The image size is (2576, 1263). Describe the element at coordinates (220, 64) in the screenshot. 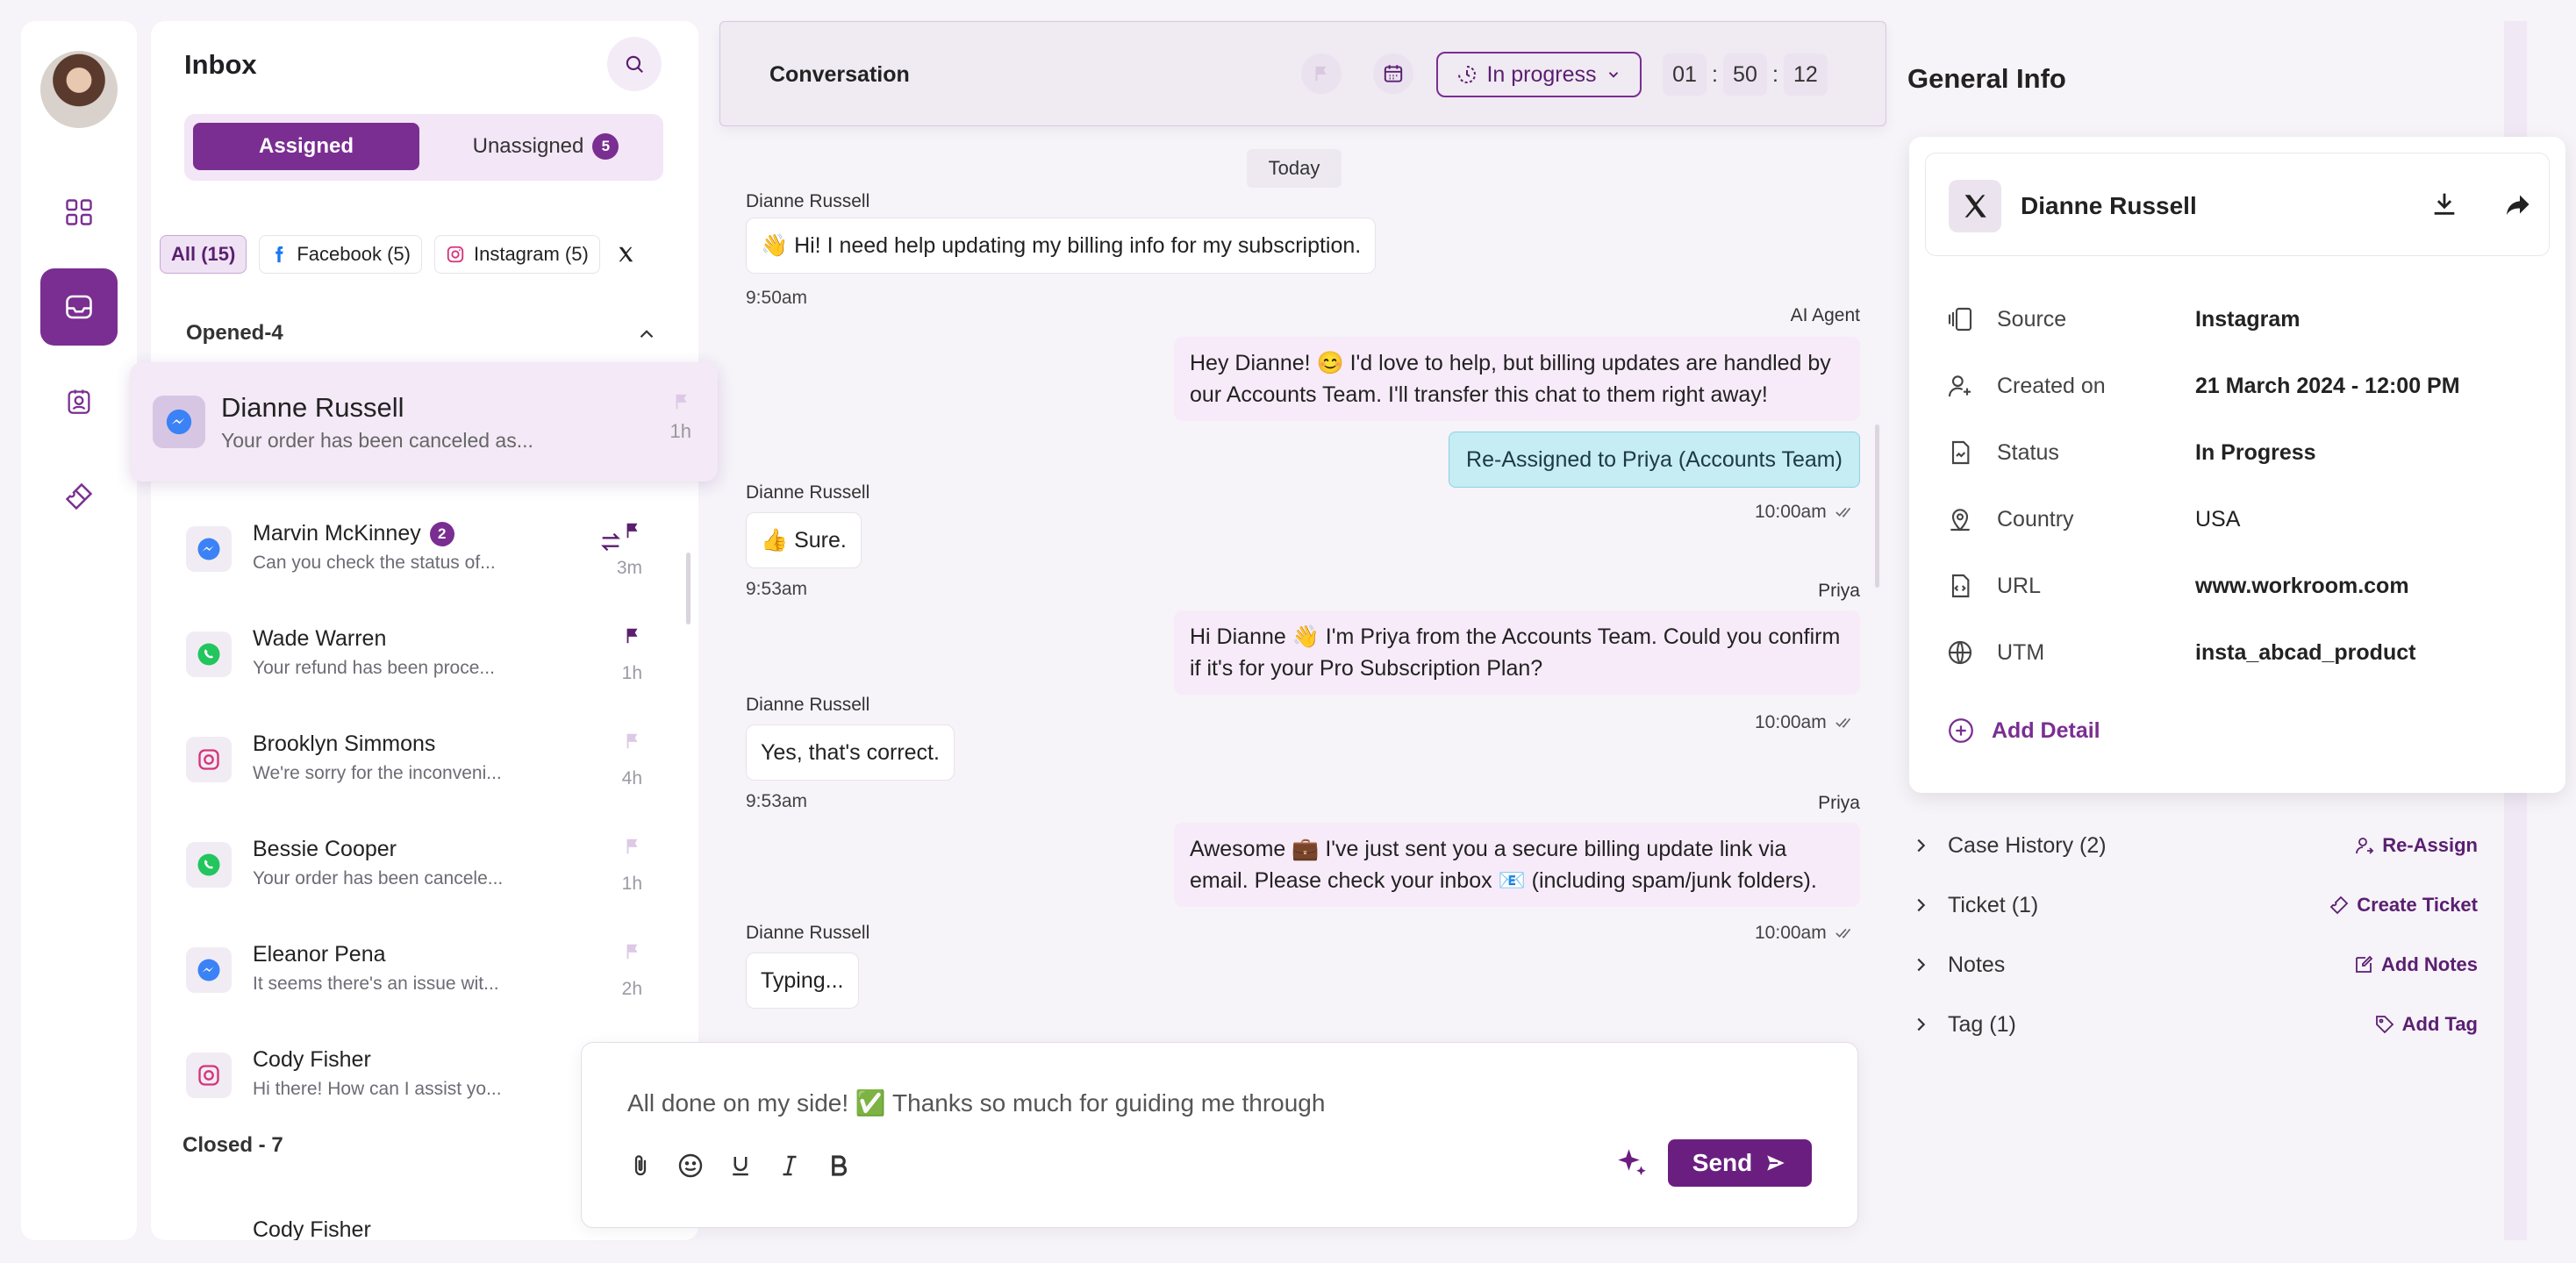

I see `inbox-title: Inbox` at that location.